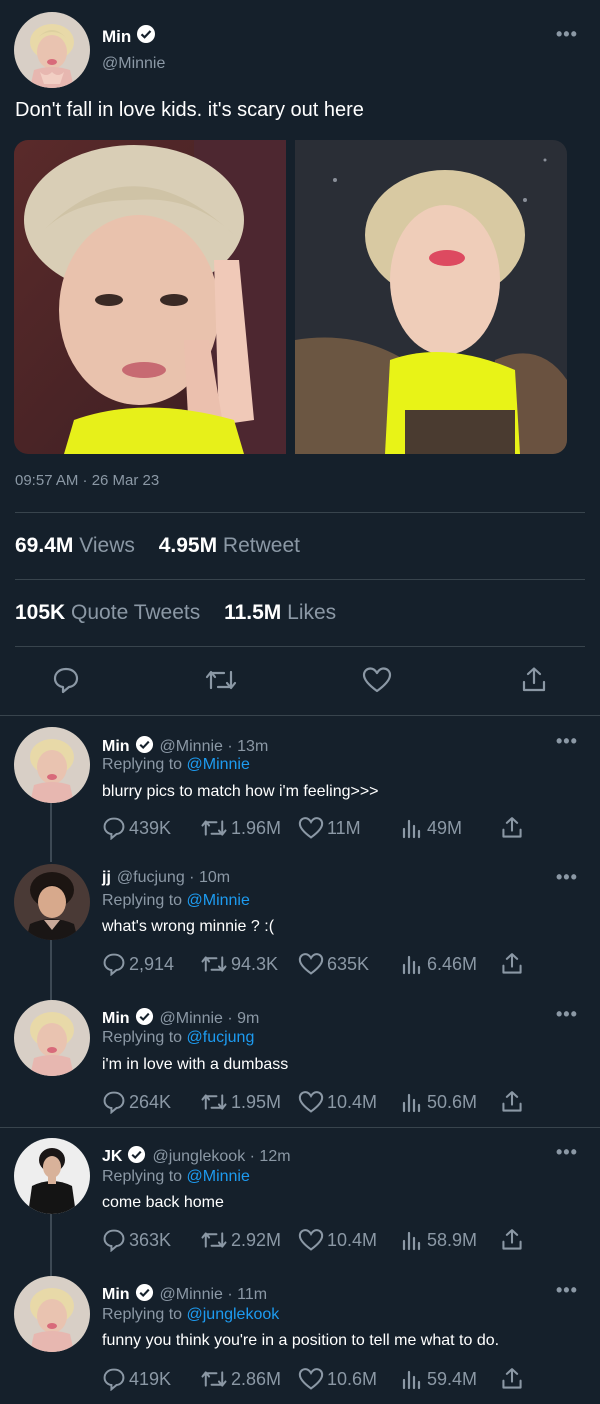 This screenshot has width=600, height=1404. I want to click on views-count: 49M, so click(445, 827).